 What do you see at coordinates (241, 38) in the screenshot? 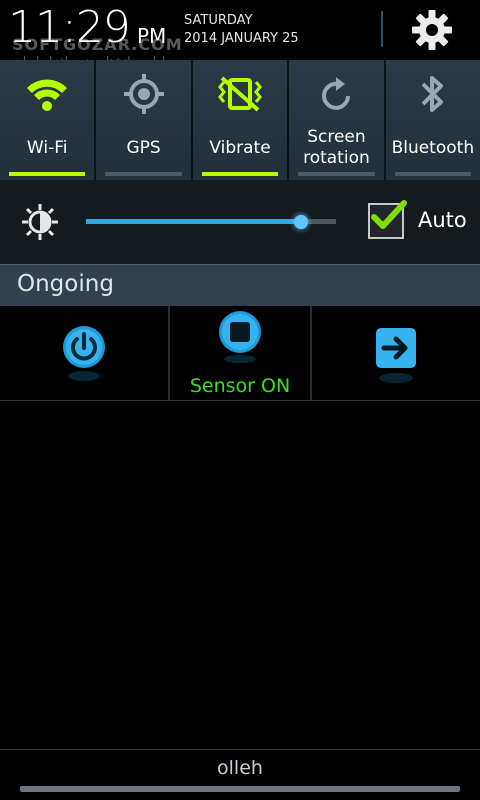
I see `date-full: 2014 JANUARY 25` at bounding box center [241, 38].